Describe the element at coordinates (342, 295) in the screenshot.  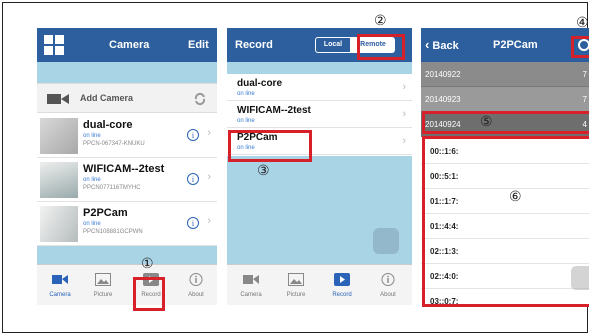
I see `tab-label: Record` at that location.